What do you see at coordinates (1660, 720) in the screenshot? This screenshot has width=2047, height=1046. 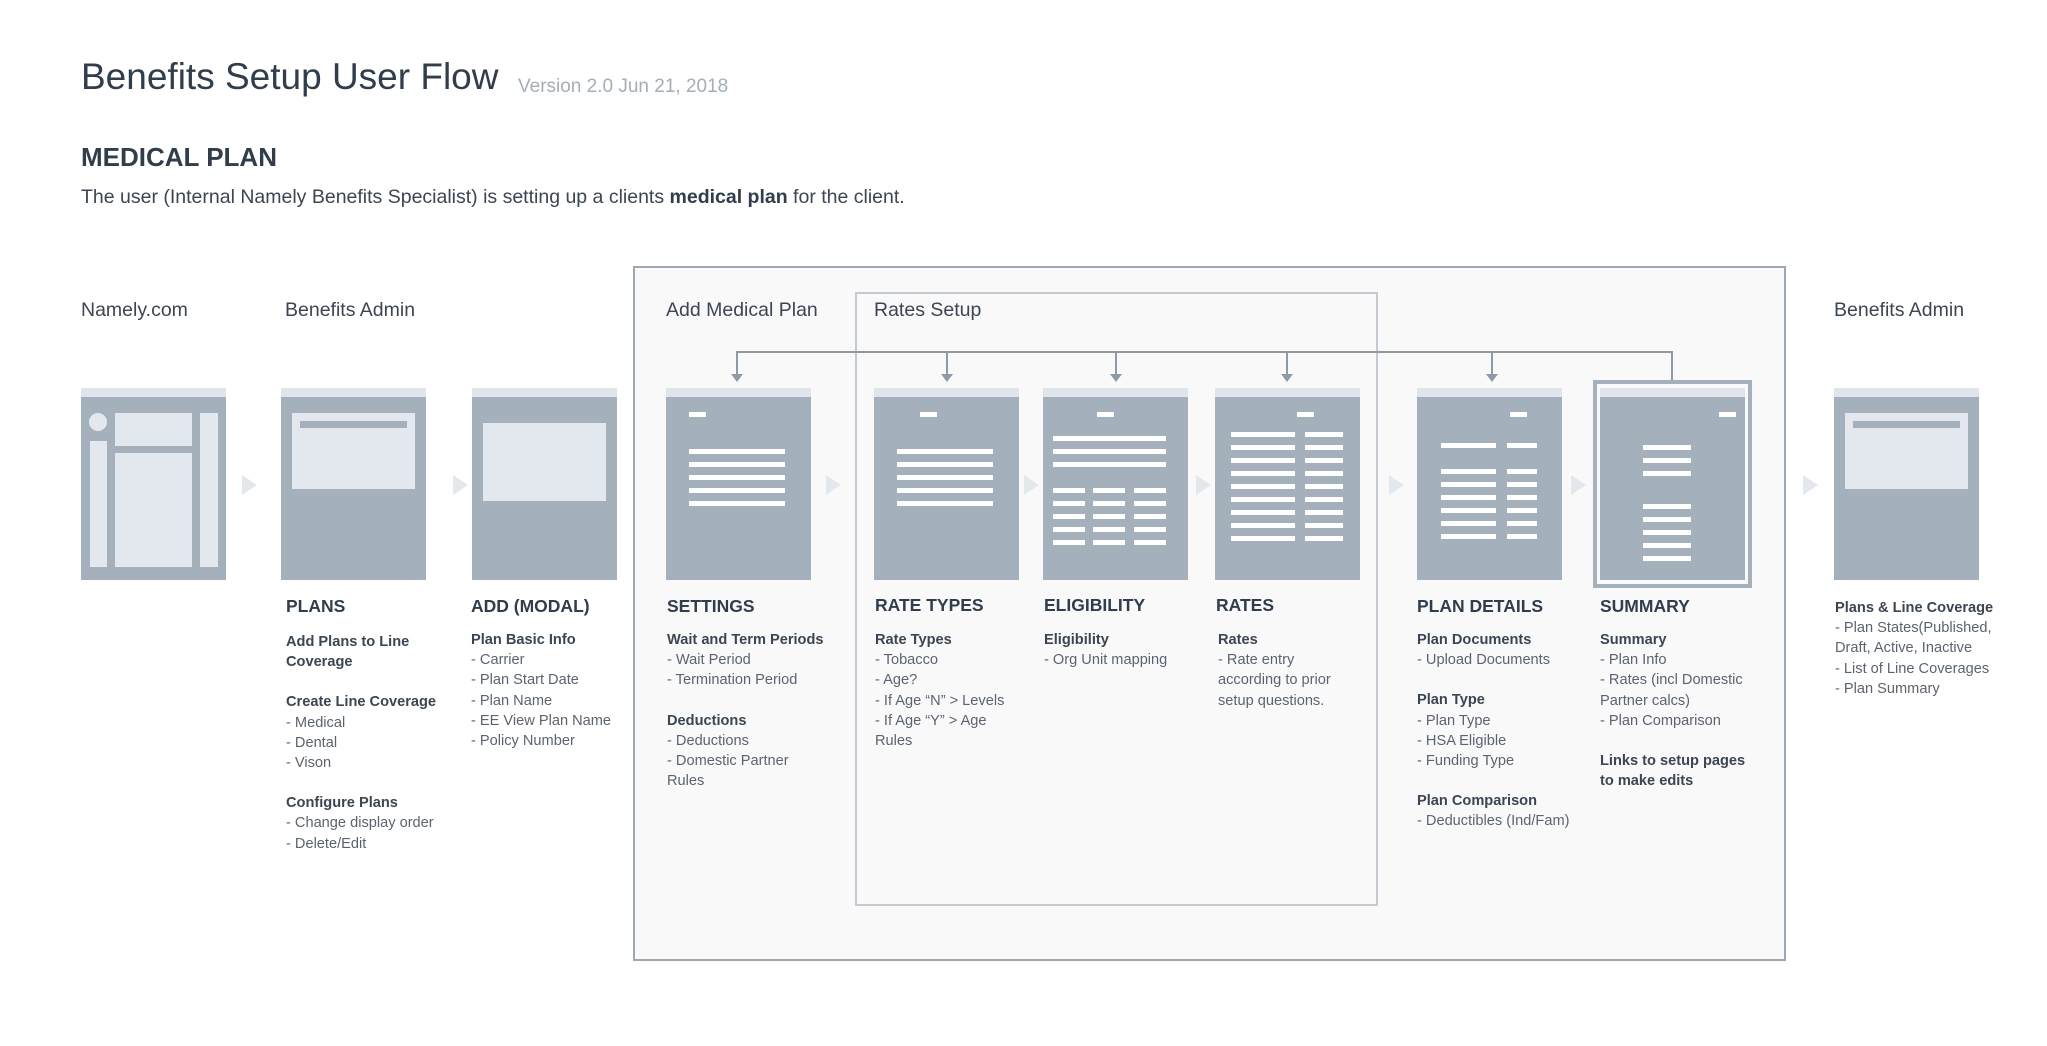 I see `detail-item: - Plan Comparison` at bounding box center [1660, 720].